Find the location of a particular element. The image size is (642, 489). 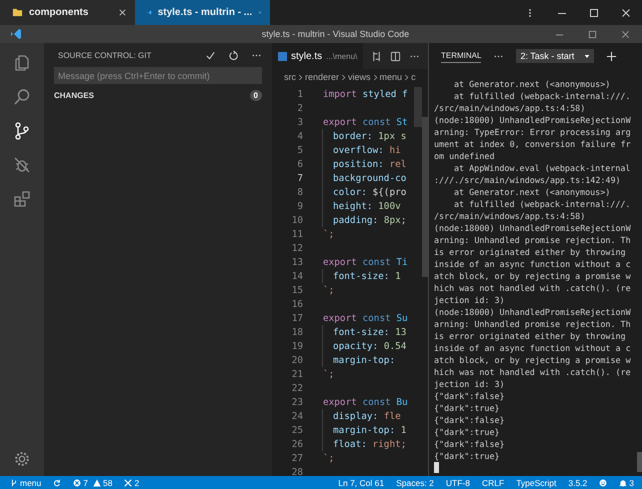

code-line: export const Bu is located at coordinates (365, 402).